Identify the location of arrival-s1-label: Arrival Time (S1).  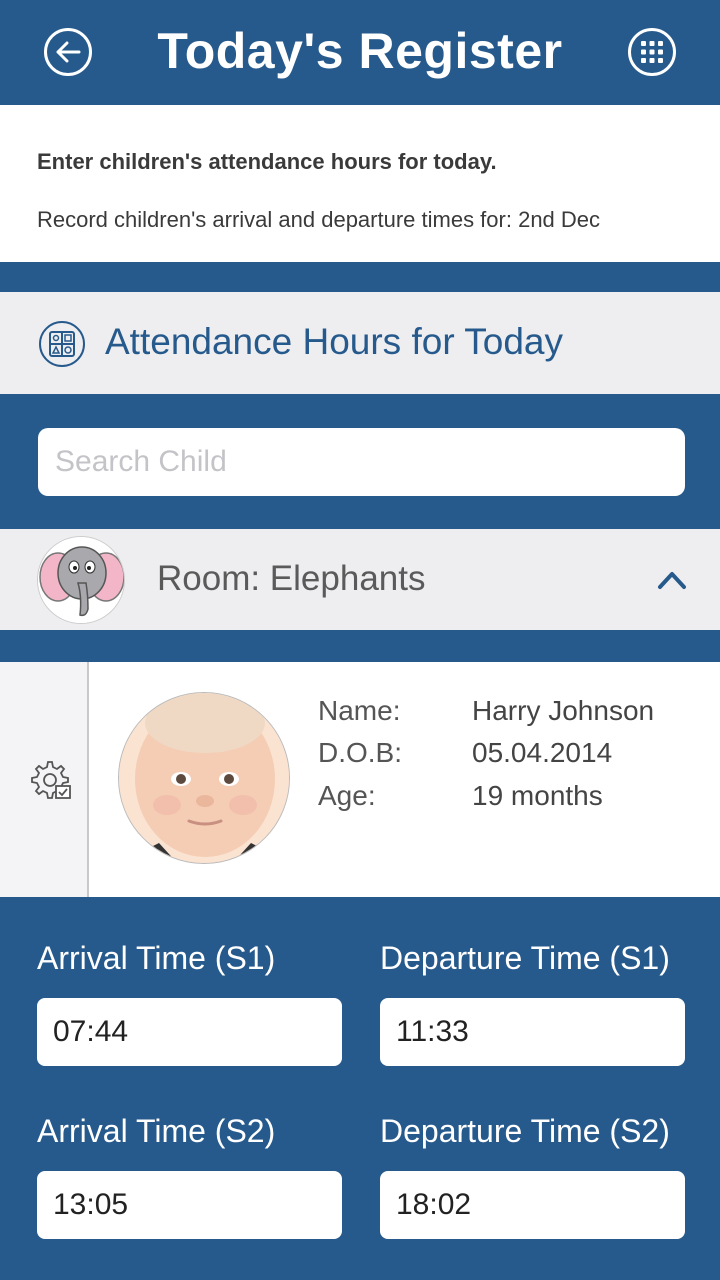
(156, 958).